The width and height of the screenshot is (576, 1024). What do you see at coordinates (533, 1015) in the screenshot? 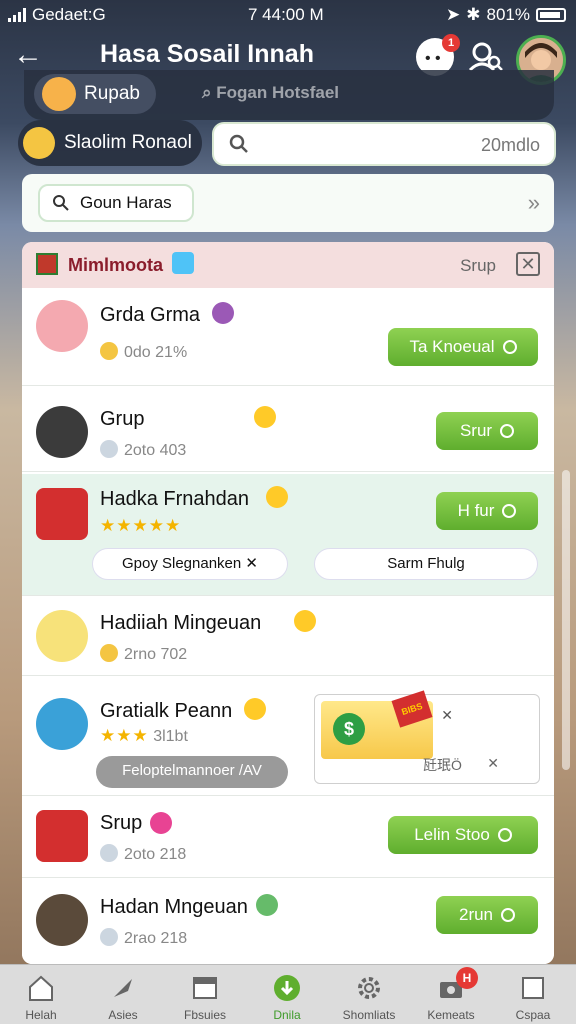
I see `nav-label: Cspaa` at bounding box center [533, 1015].